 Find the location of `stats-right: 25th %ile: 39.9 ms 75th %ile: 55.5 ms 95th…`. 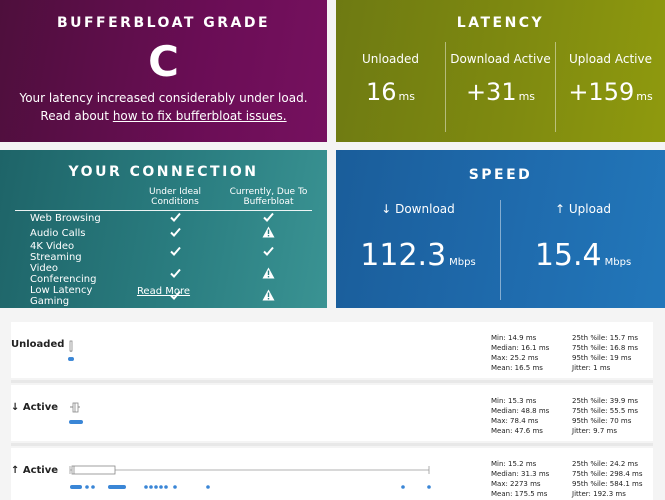

stats-right: 25th %ile: 39.9 ms 75th %ile: 55.5 ms 95th… is located at coordinates (605, 416).